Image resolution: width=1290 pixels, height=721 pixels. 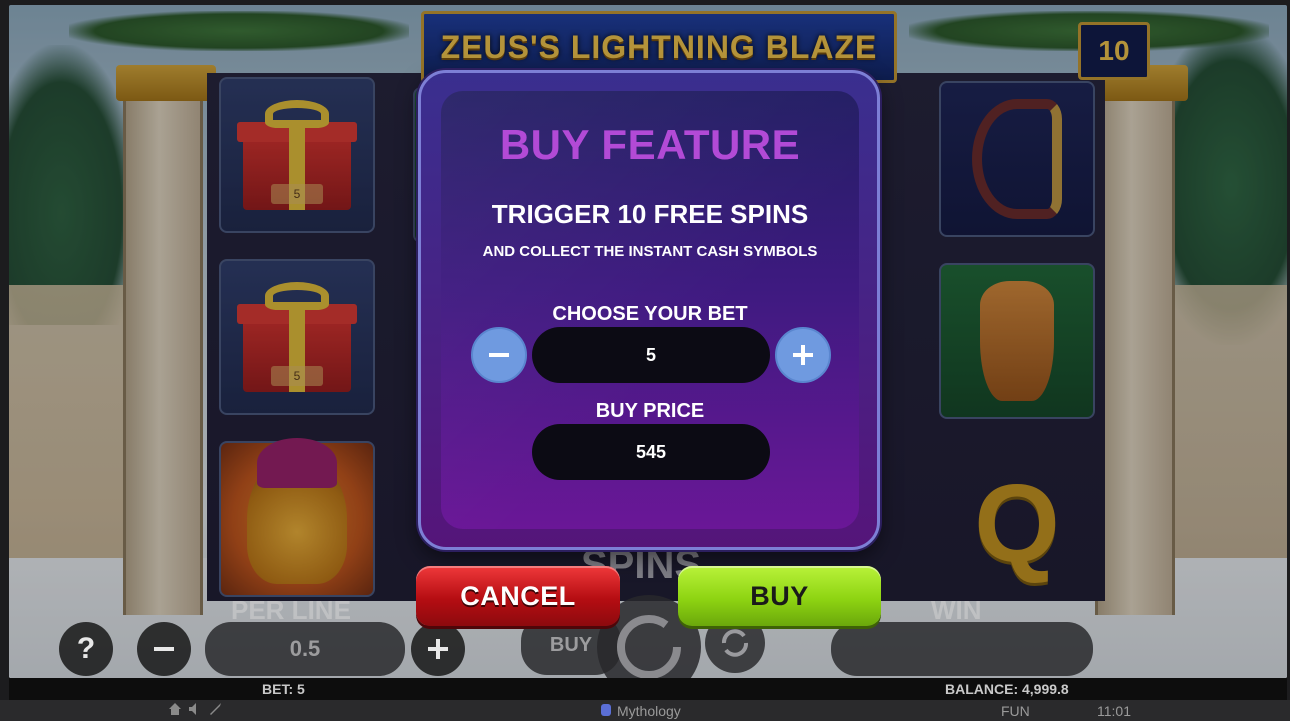 What do you see at coordinates (1007, 689) in the screenshot?
I see `balance-display: BALANCE: 4,999.8` at bounding box center [1007, 689].